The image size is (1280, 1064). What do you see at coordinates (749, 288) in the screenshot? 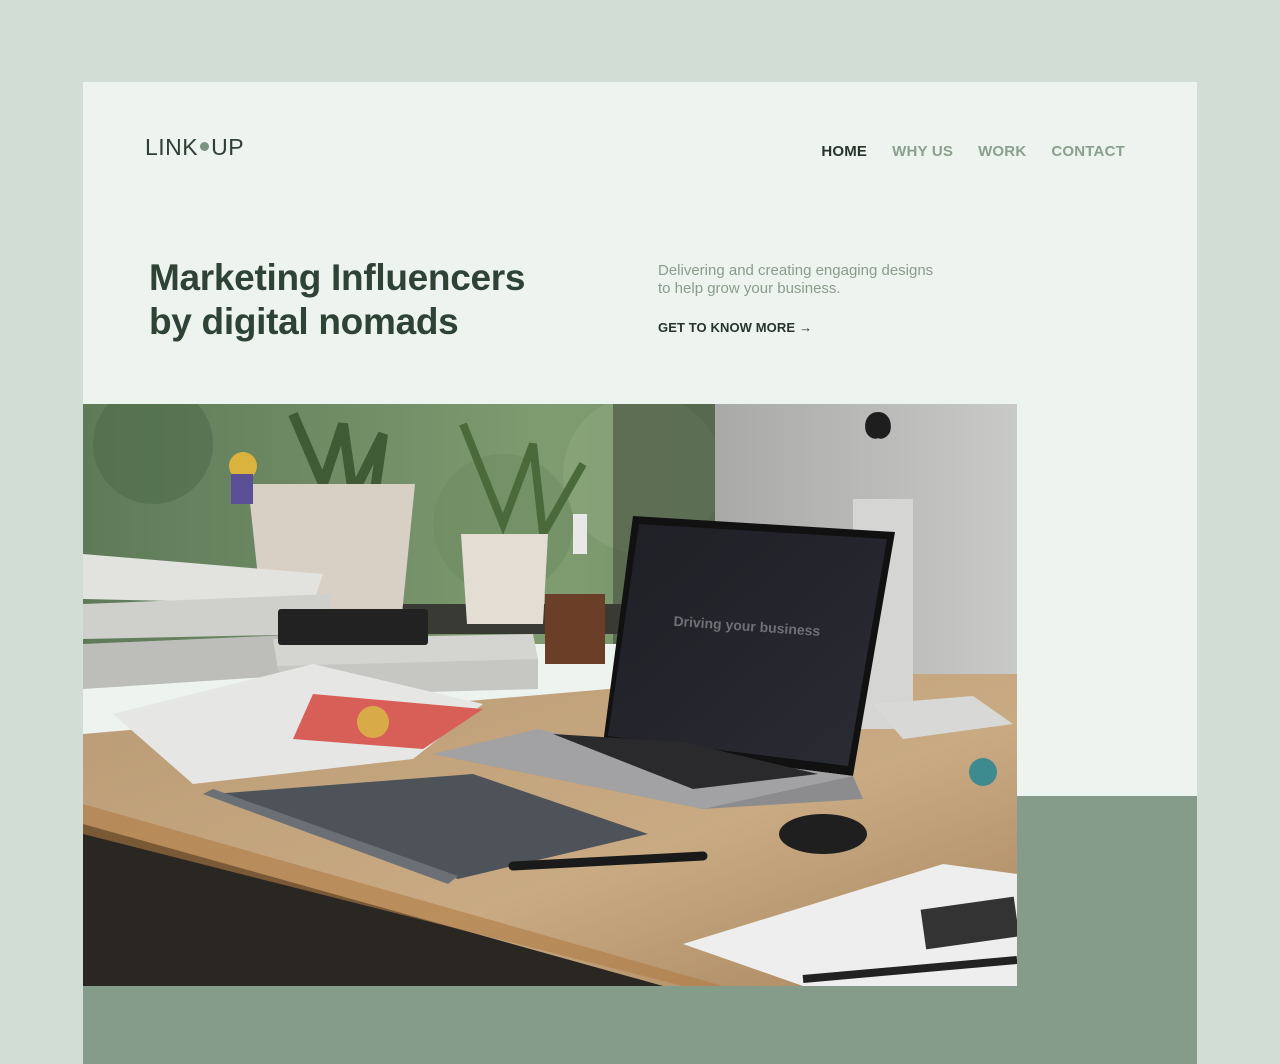
I see `hero-tagline-line-2: to help grow your business.` at bounding box center [749, 288].